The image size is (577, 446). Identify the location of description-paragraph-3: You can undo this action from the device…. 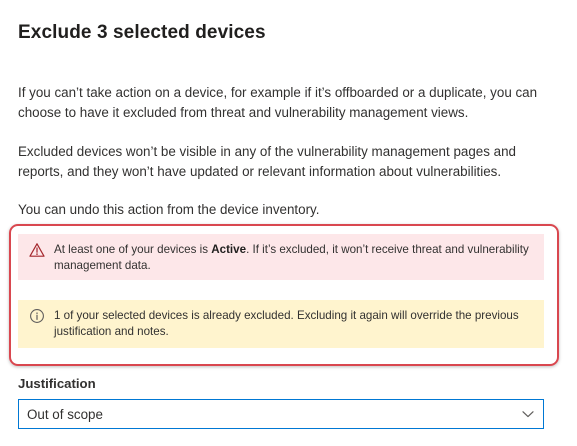
(169, 209).